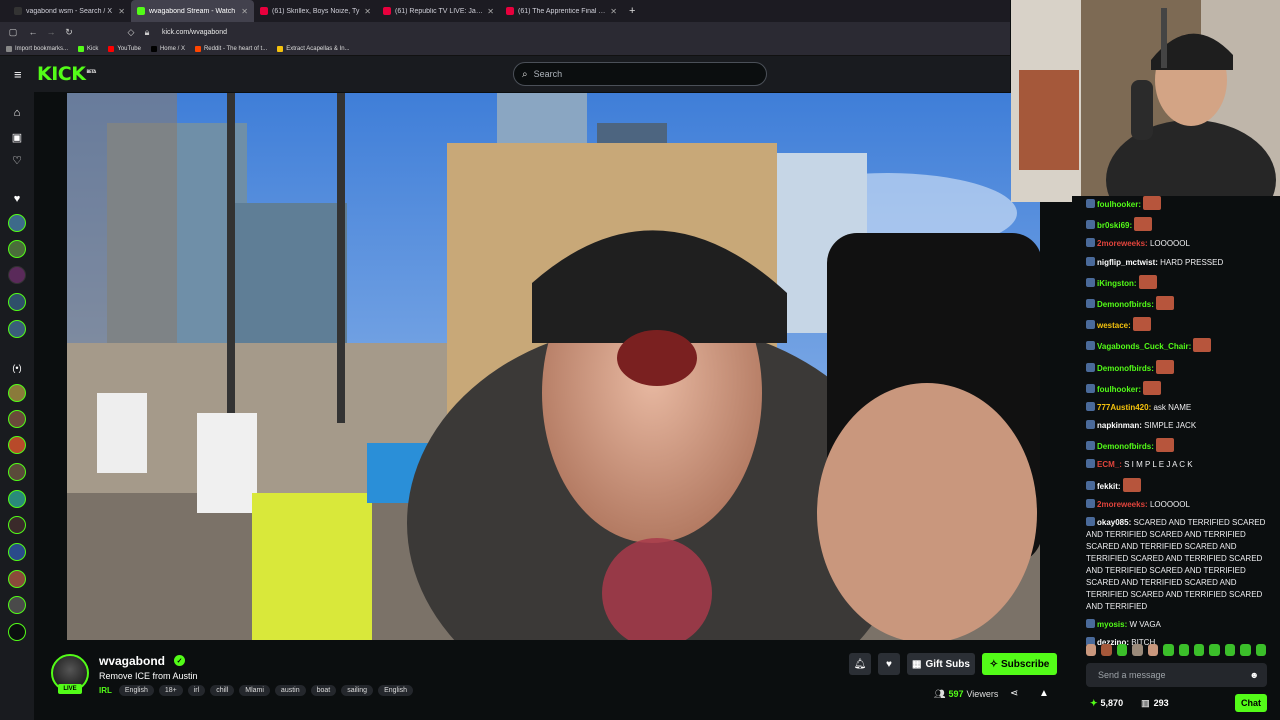 Image resolution: width=1280 pixels, height=720 pixels. Describe the element at coordinates (941, 664) in the screenshot. I see `gift-subs-button: ▦ Gift Subs` at that location.